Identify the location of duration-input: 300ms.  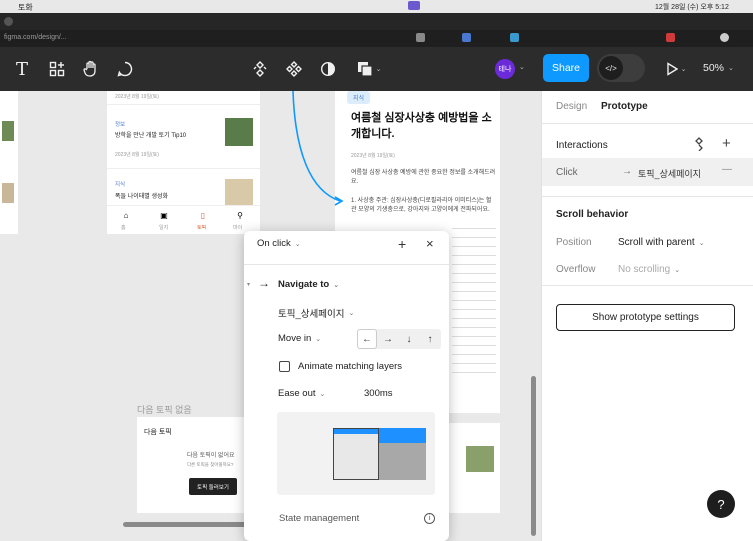
(378, 393).